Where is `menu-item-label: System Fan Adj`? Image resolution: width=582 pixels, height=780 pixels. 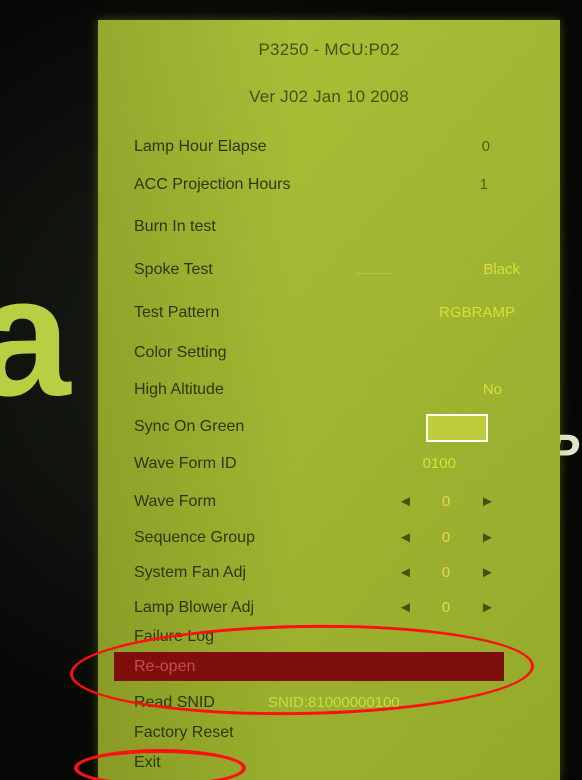
menu-item-label: System Fan Adj is located at coordinates (190, 572).